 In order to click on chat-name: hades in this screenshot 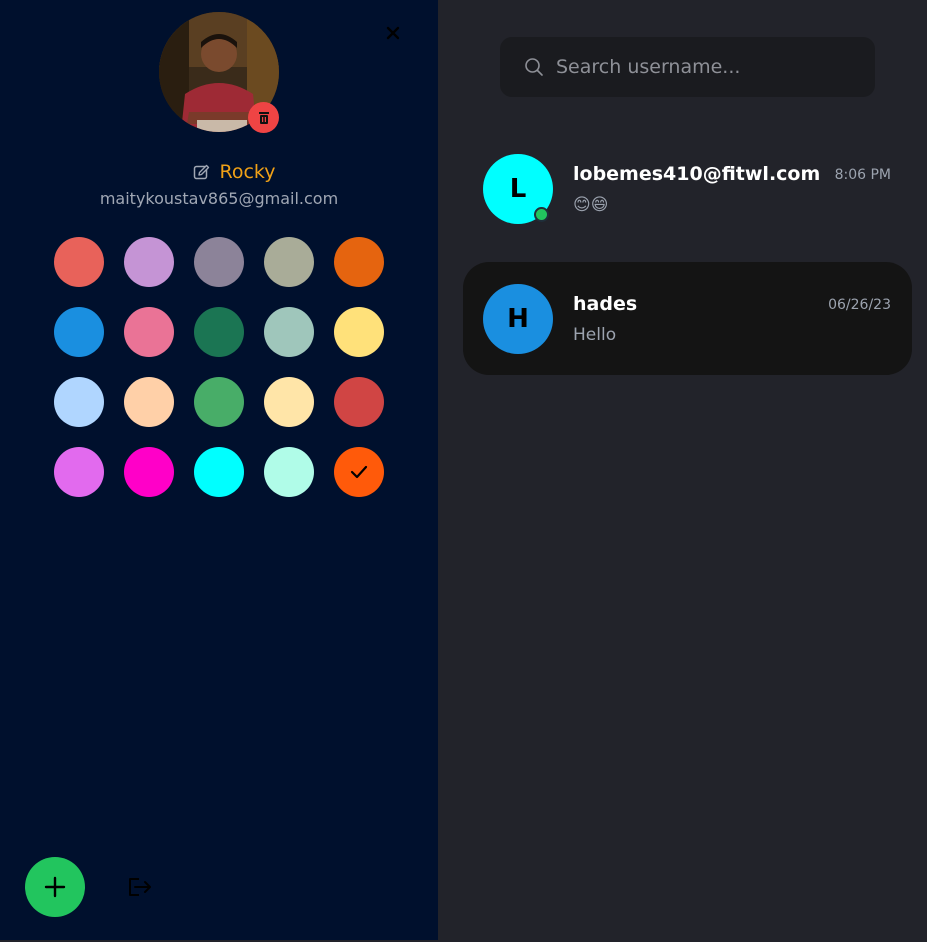, I will do `click(605, 304)`.